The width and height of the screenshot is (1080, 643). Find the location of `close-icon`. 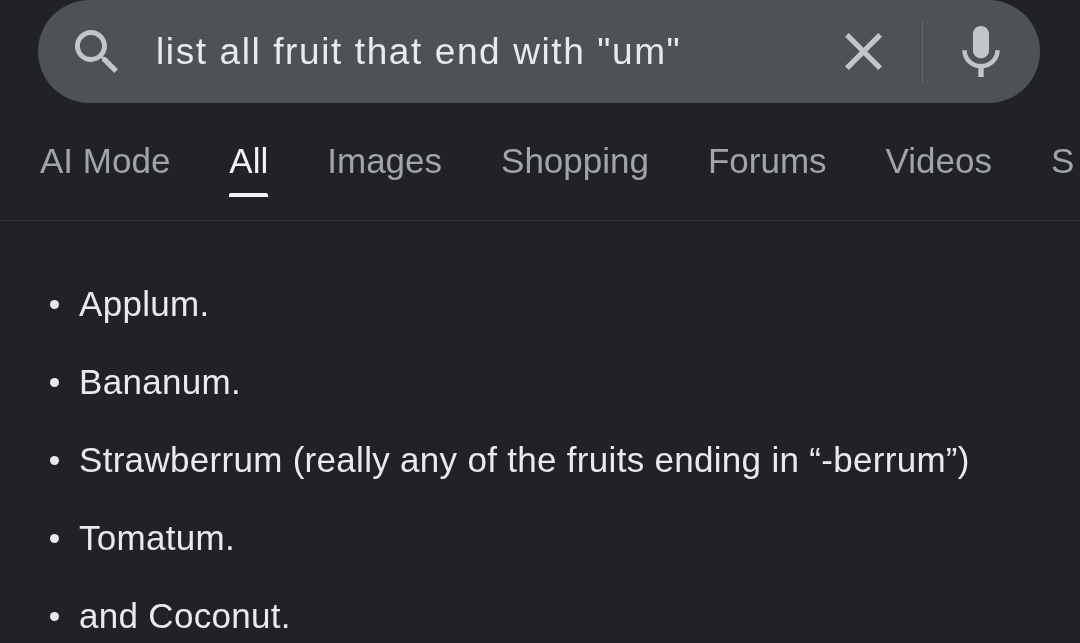

close-icon is located at coordinates (863, 51).